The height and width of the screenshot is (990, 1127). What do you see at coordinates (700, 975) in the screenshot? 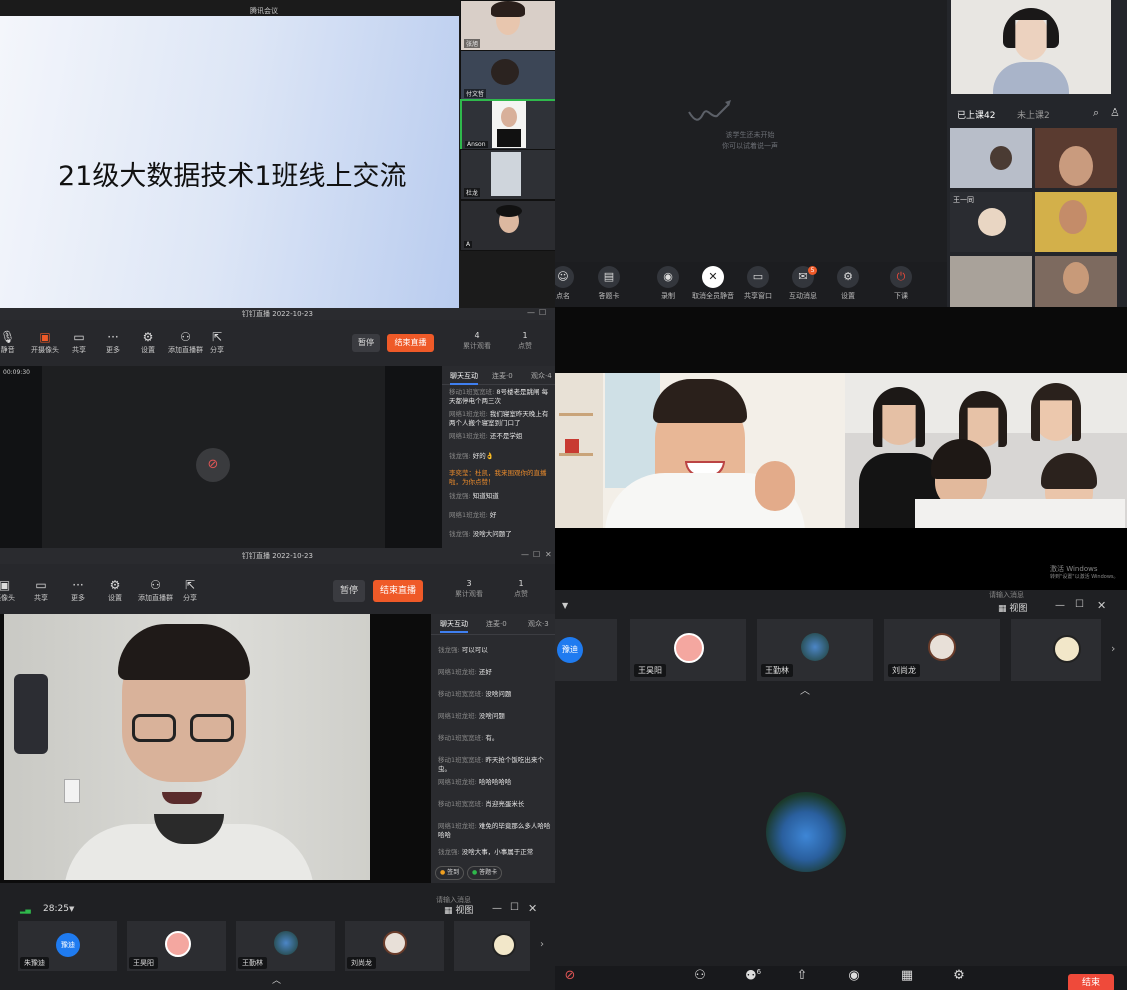
I see `add-user-icon: ⚇` at bounding box center [700, 975].